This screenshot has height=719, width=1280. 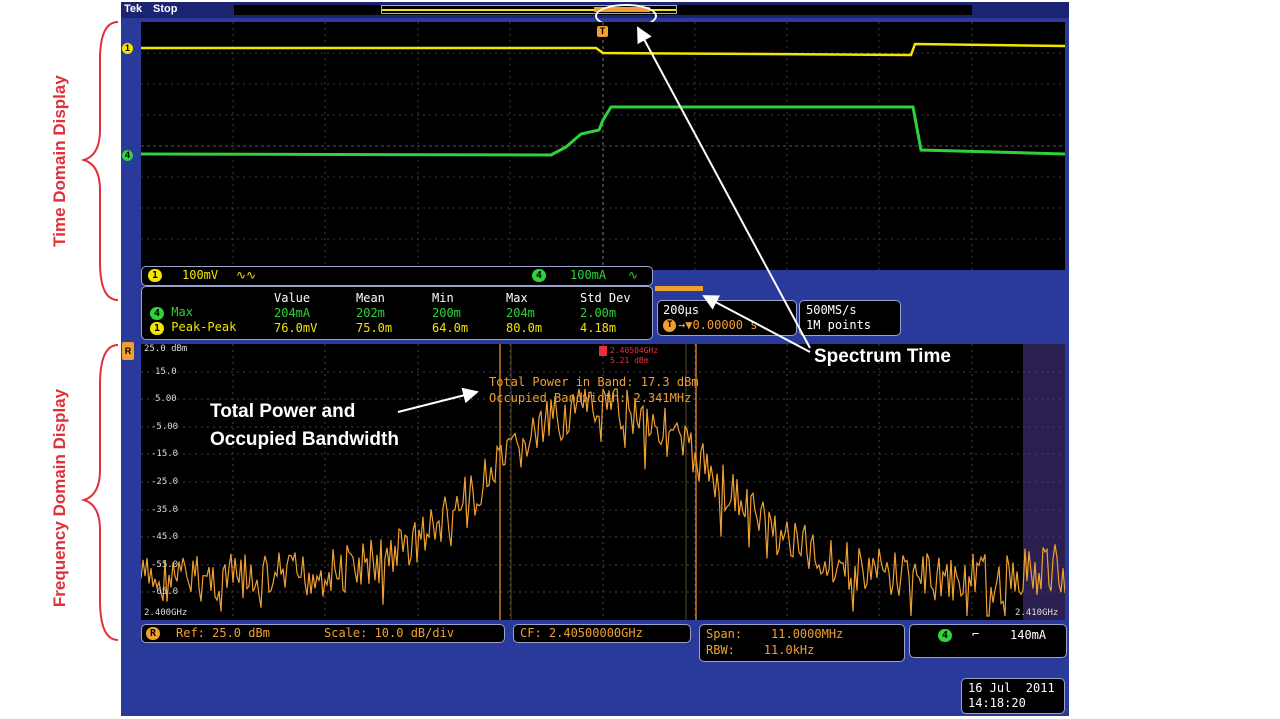 What do you see at coordinates (581, 633) in the screenshot?
I see `center-frequency: CF: 2.40500000GHz` at bounding box center [581, 633].